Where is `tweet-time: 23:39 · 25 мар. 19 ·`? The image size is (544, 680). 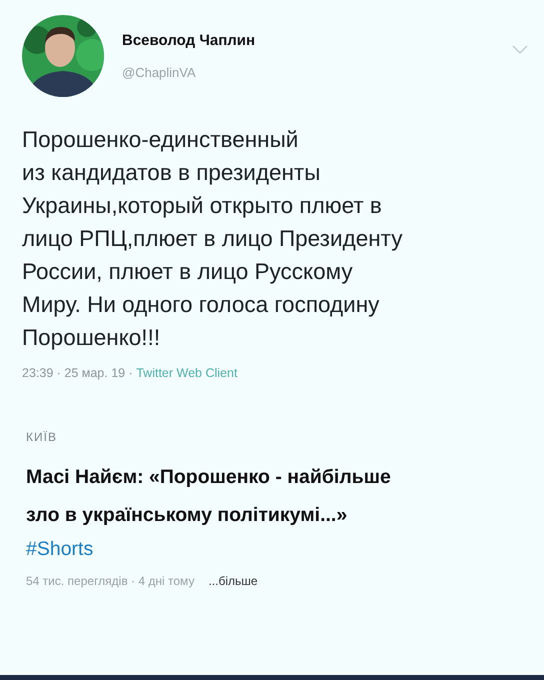 tweet-time: 23:39 · 25 мар. 19 · is located at coordinates (78, 373).